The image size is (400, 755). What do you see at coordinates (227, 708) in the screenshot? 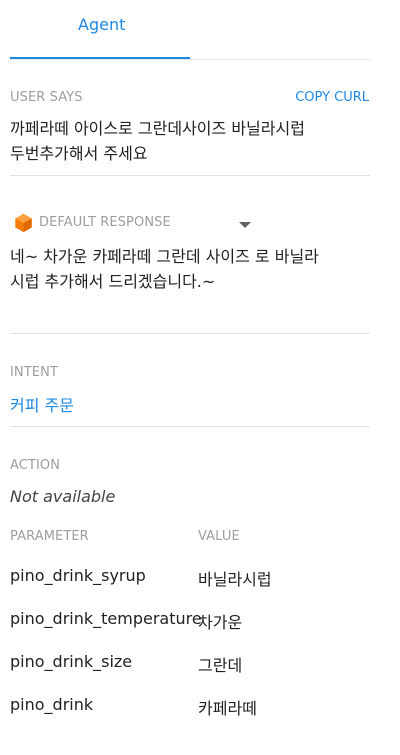
I see `parameter-value: 카페라떼` at bounding box center [227, 708].